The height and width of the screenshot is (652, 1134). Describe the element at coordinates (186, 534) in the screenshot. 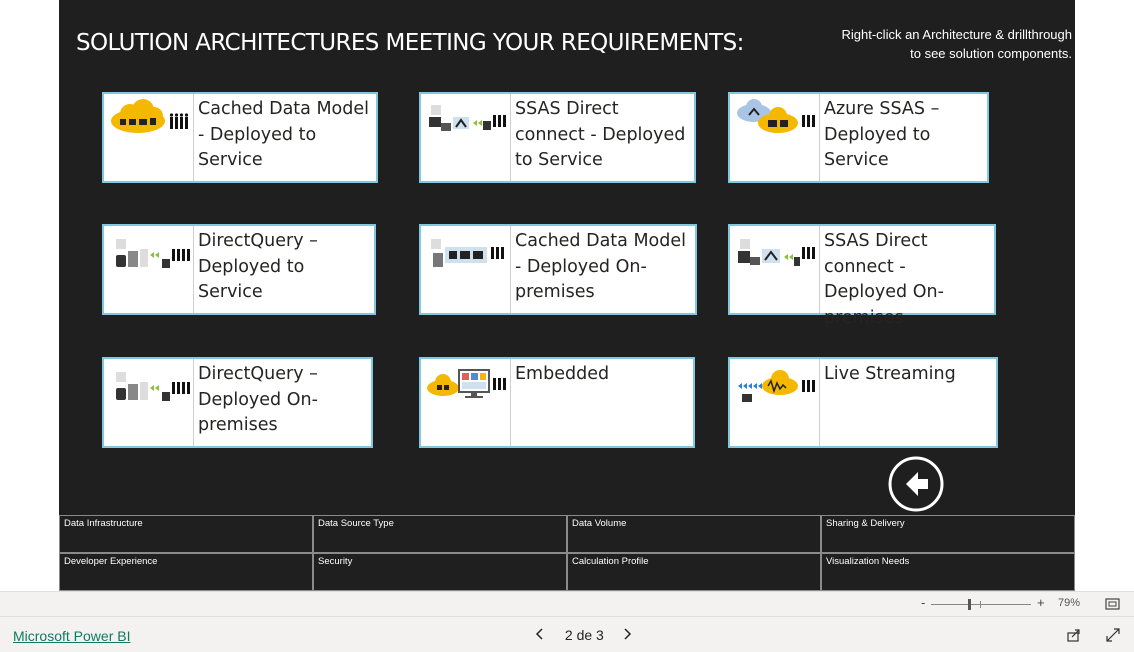

I see `filter-data-infrastructure: Data Infrastructure` at that location.